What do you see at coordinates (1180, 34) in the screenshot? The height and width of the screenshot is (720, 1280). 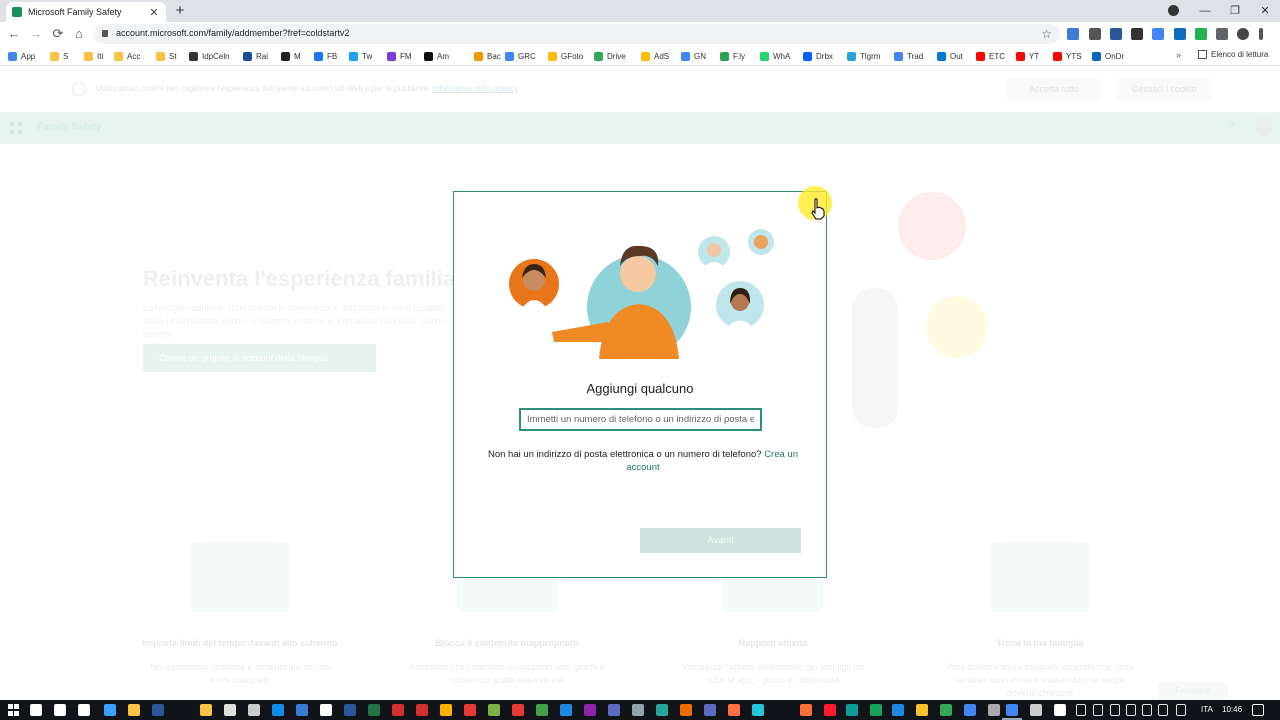 I see `extension-reader-icon` at bounding box center [1180, 34].